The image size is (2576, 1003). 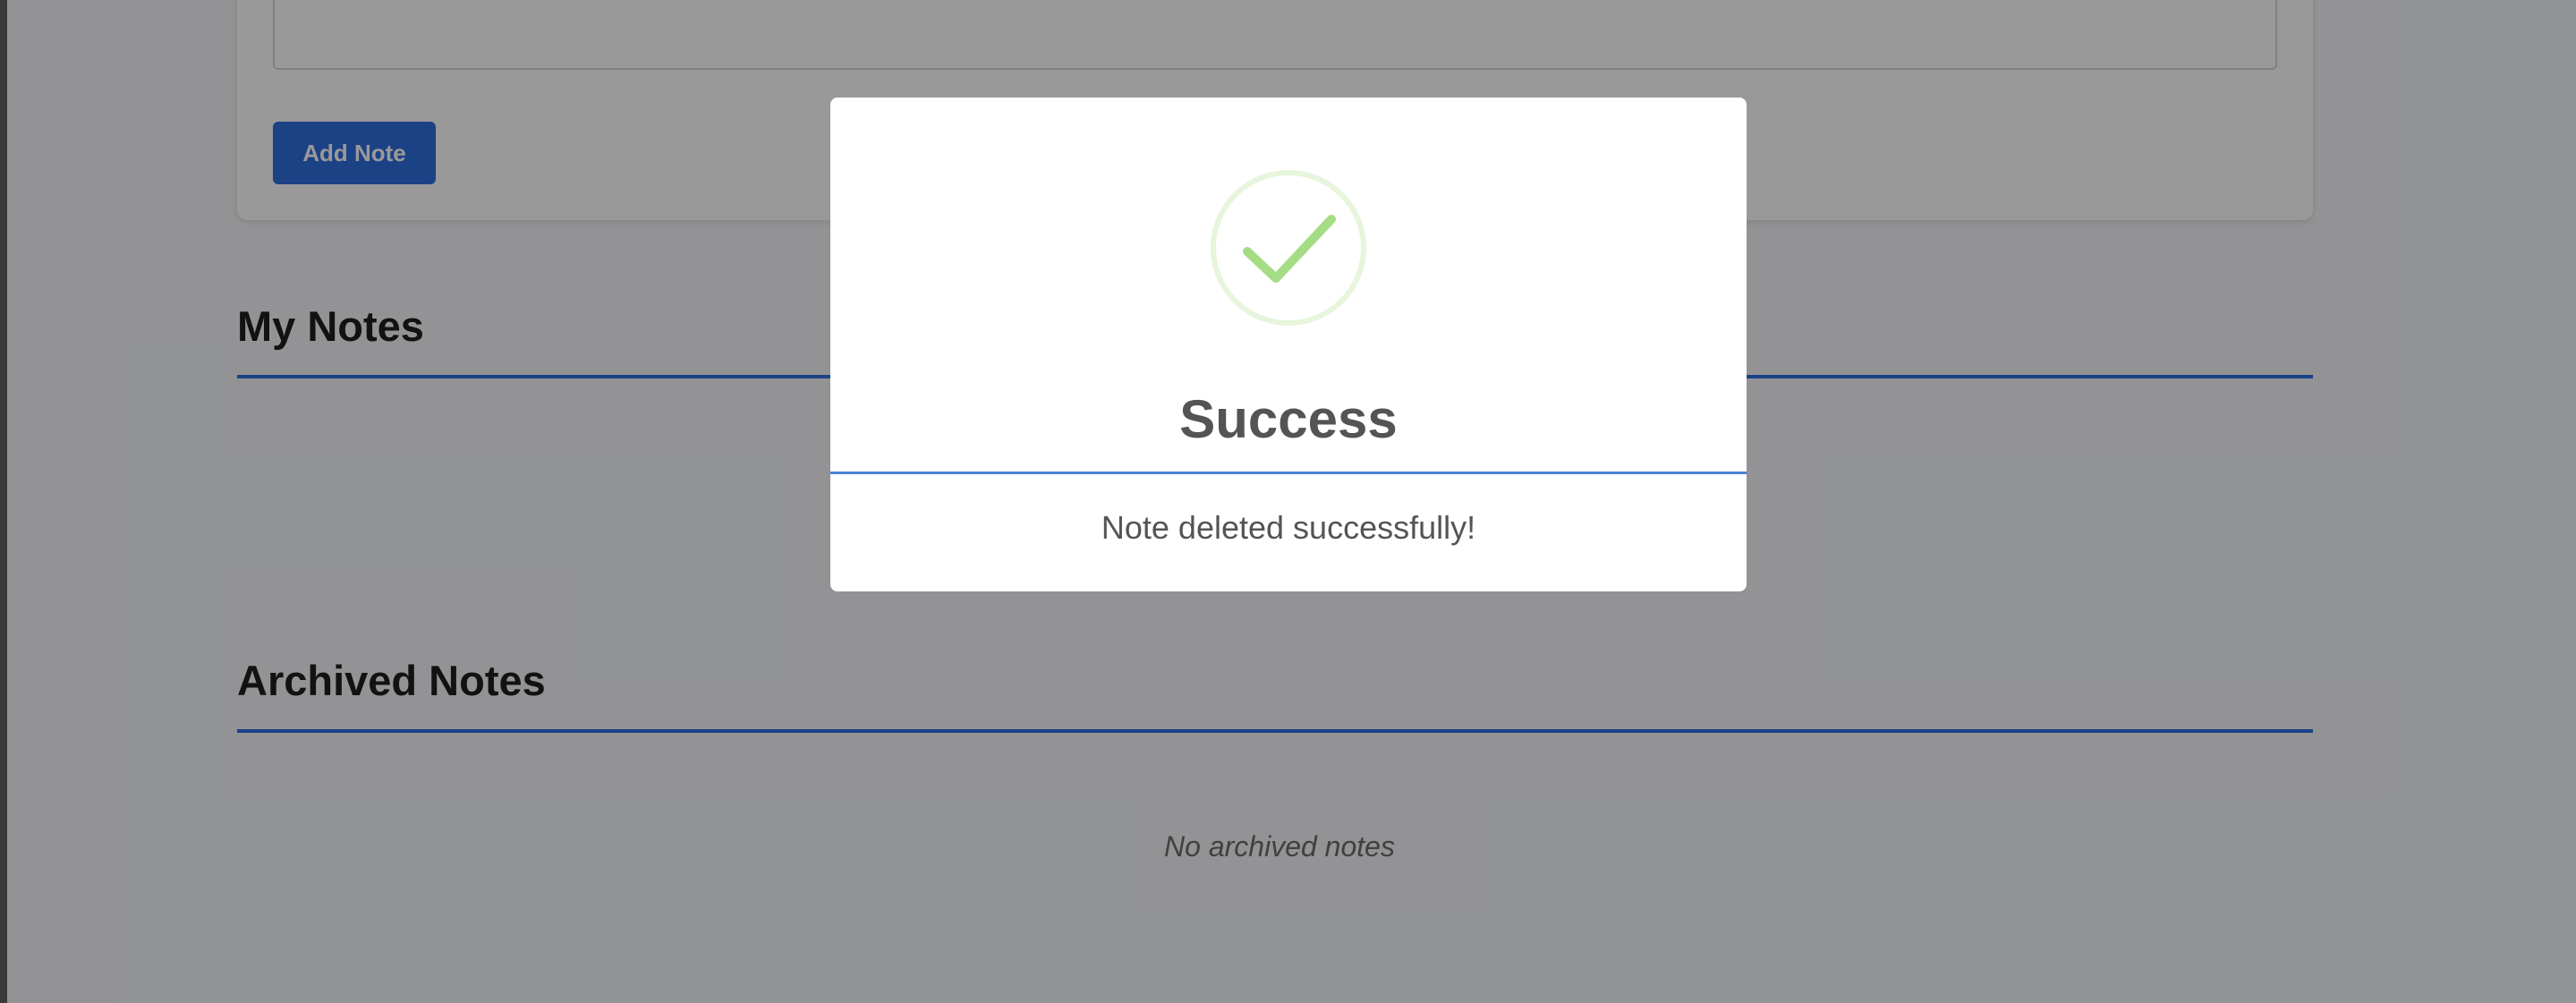 I want to click on success-checkmark-icon, so click(x=1288, y=248).